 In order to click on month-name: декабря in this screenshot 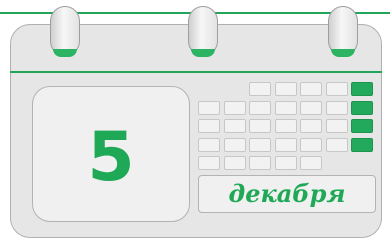, I will do `click(287, 193)`.